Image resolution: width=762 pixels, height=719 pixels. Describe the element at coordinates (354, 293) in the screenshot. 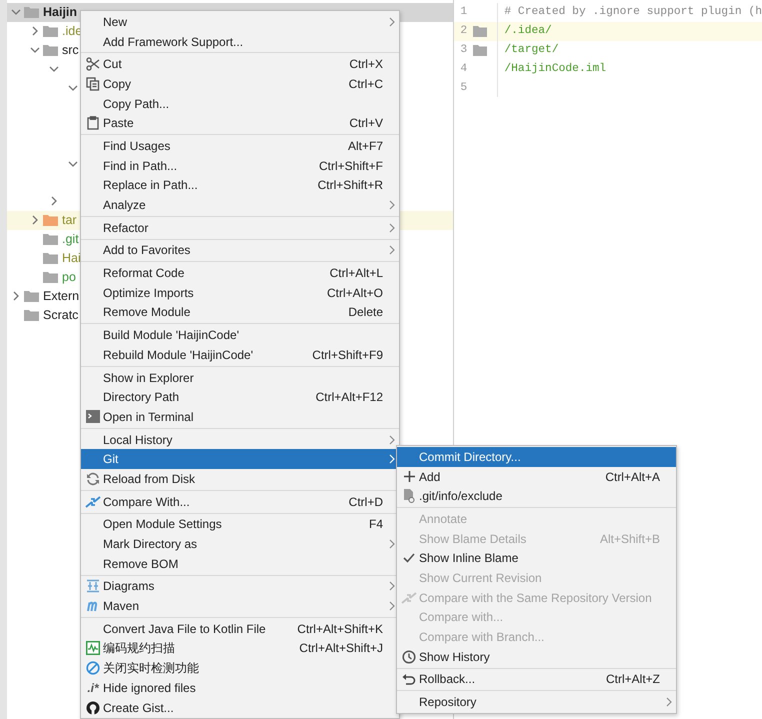

I see `shortcut-label: Ctrl+Alt+O` at that location.